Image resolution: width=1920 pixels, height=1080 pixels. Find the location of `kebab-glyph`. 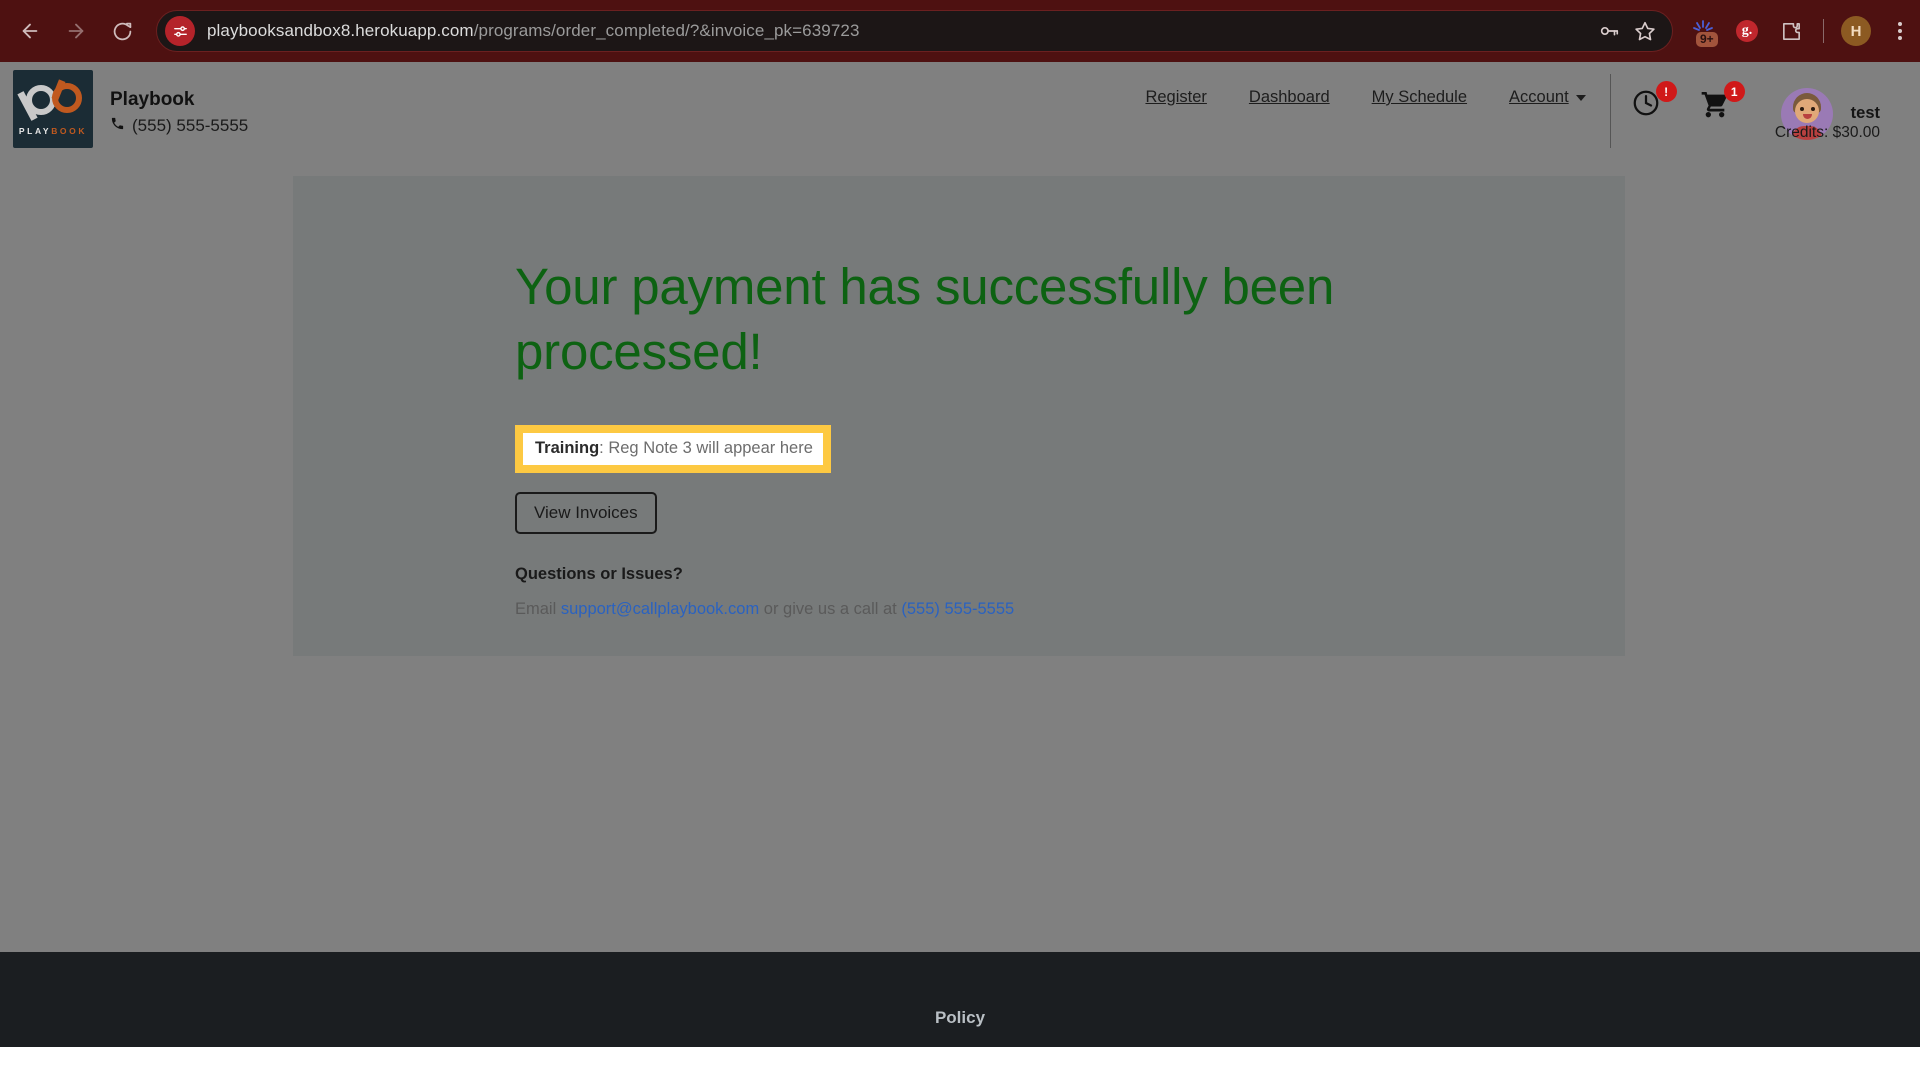

kebab-glyph is located at coordinates (1900, 31).